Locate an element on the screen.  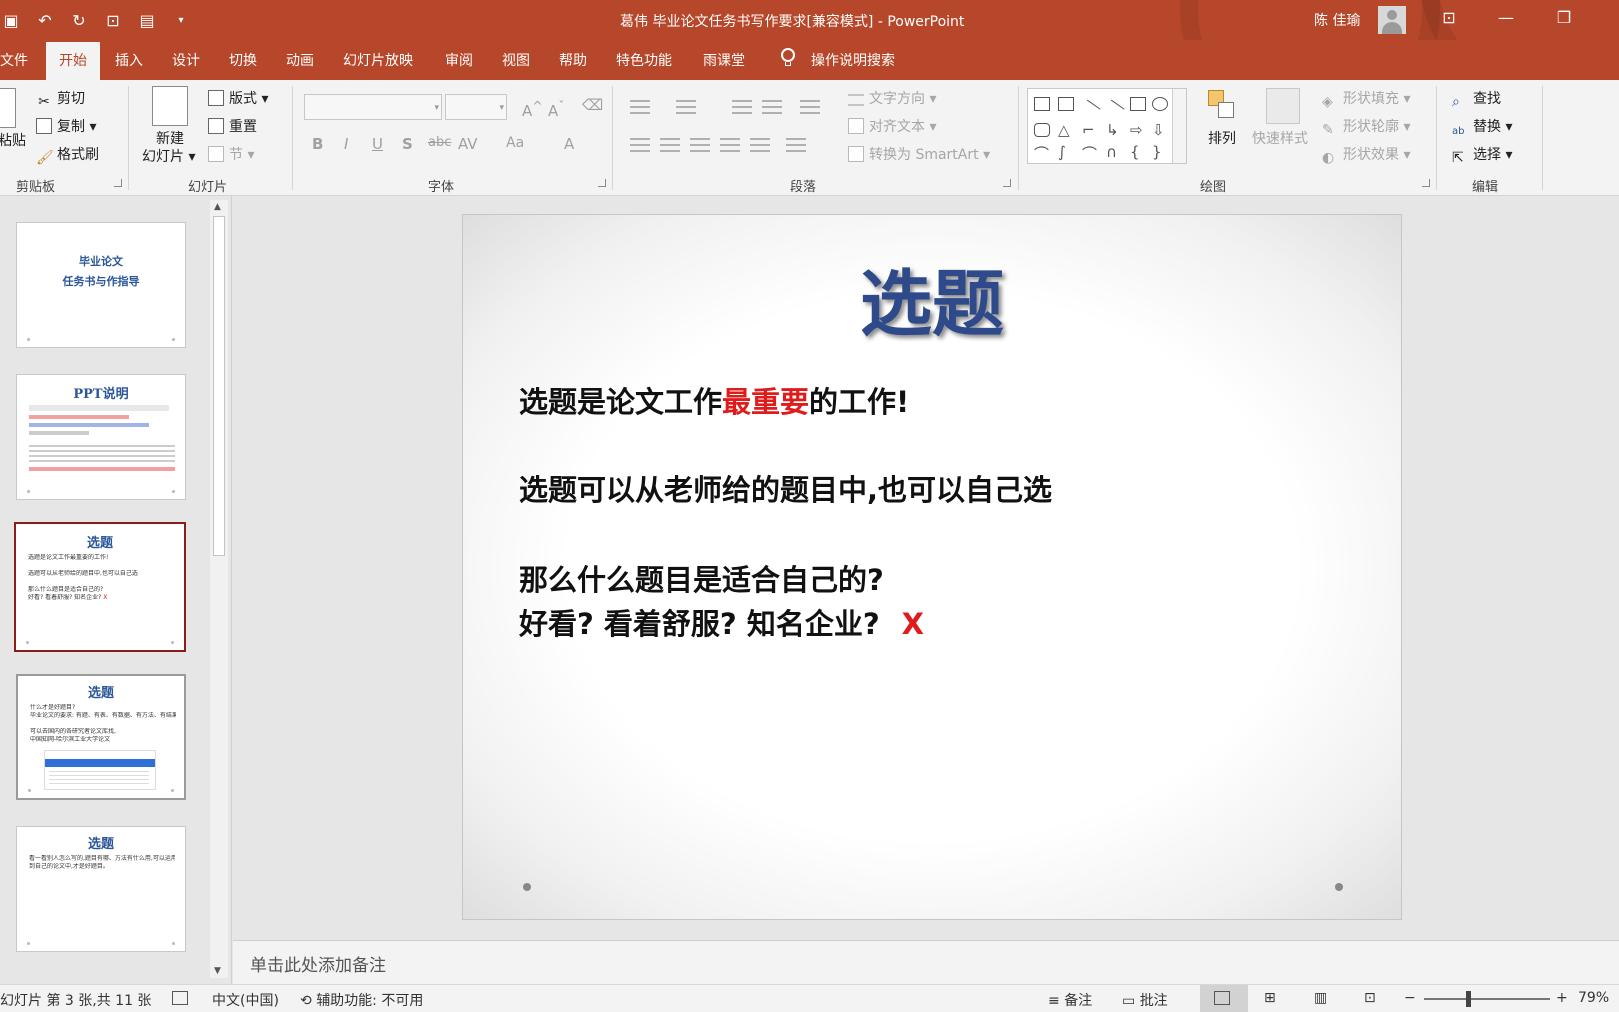
font-color-button: A is located at coordinates (569, 144).